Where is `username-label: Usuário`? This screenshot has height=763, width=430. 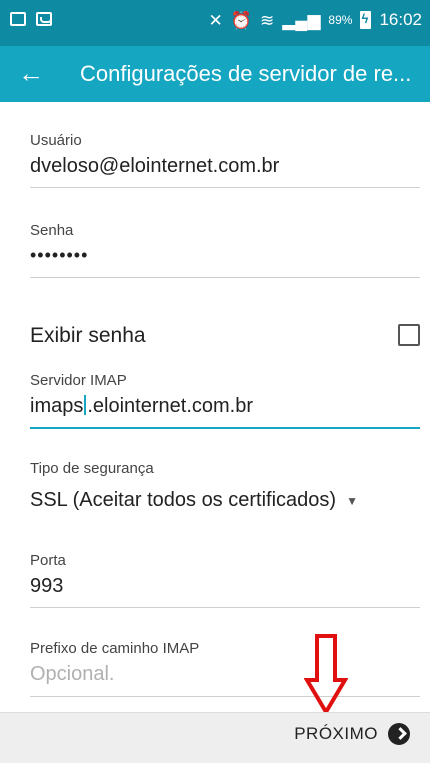 username-label: Usuário is located at coordinates (56, 140).